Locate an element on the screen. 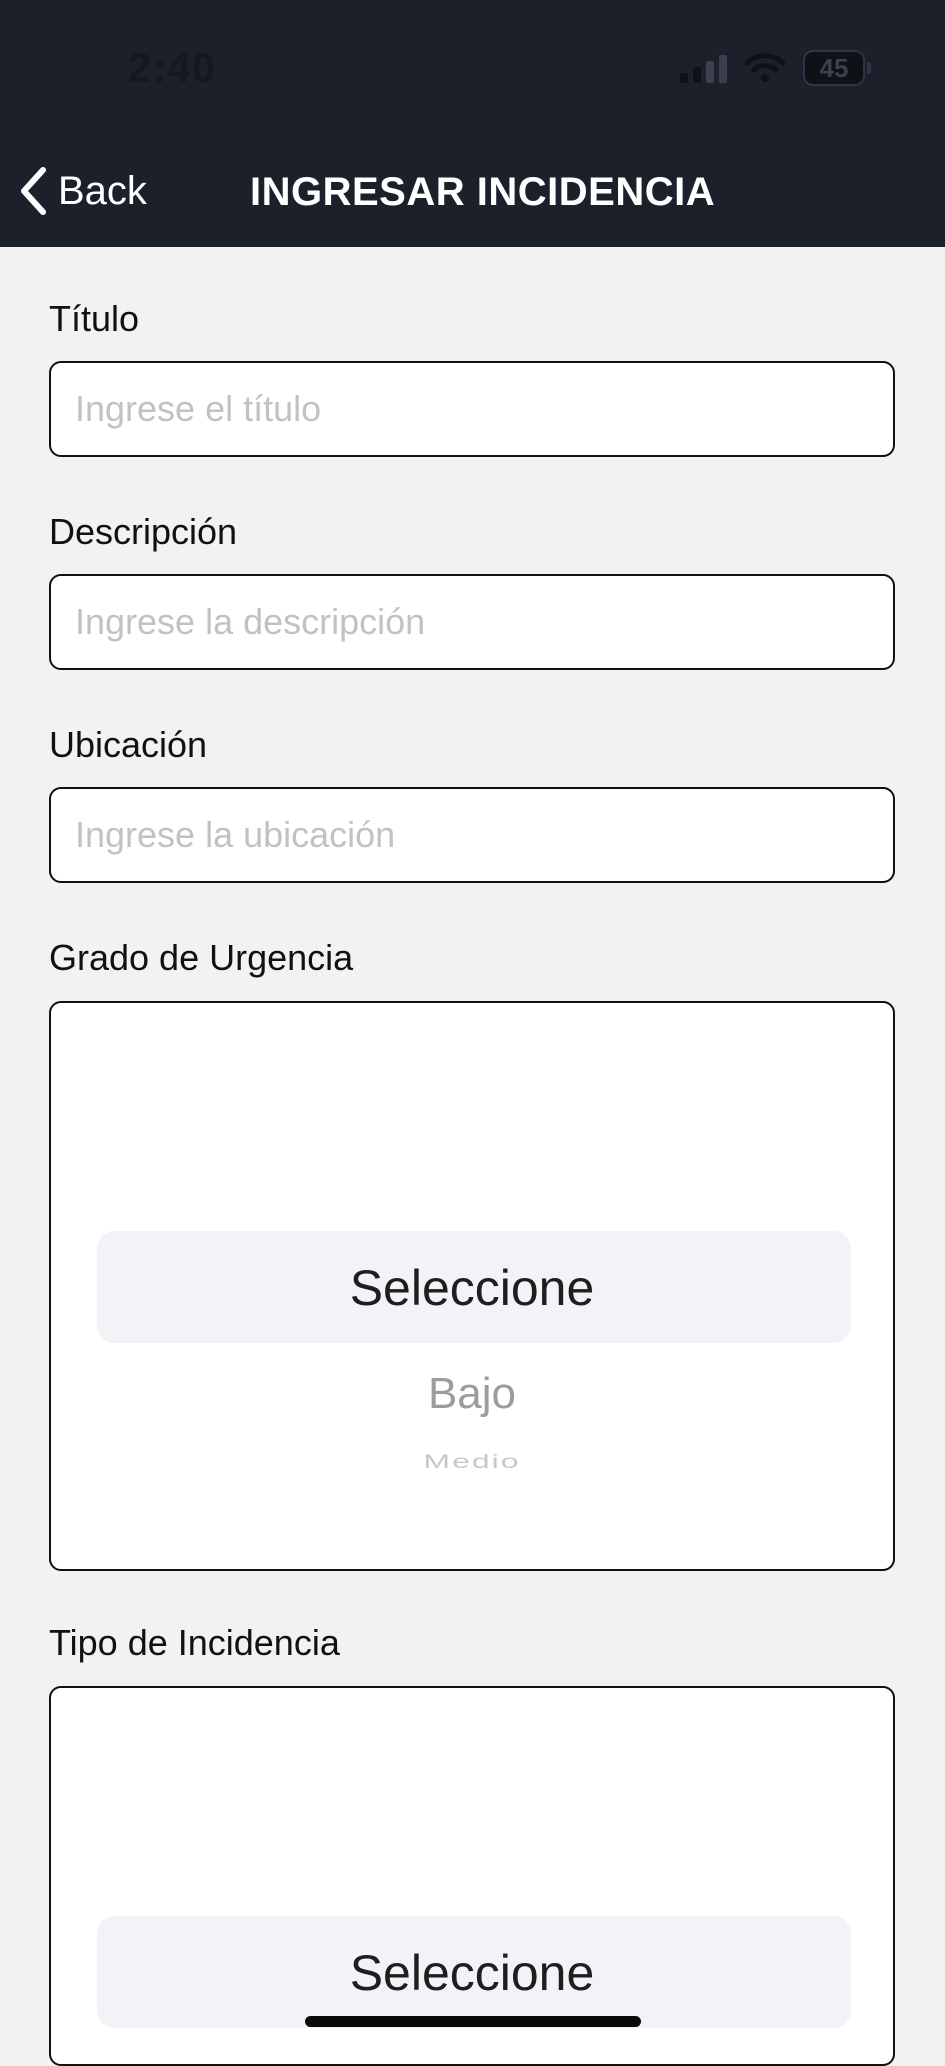 The height and width of the screenshot is (2066, 945). urgencia-label: Grado de Urgencia is located at coordinates (201, 957).